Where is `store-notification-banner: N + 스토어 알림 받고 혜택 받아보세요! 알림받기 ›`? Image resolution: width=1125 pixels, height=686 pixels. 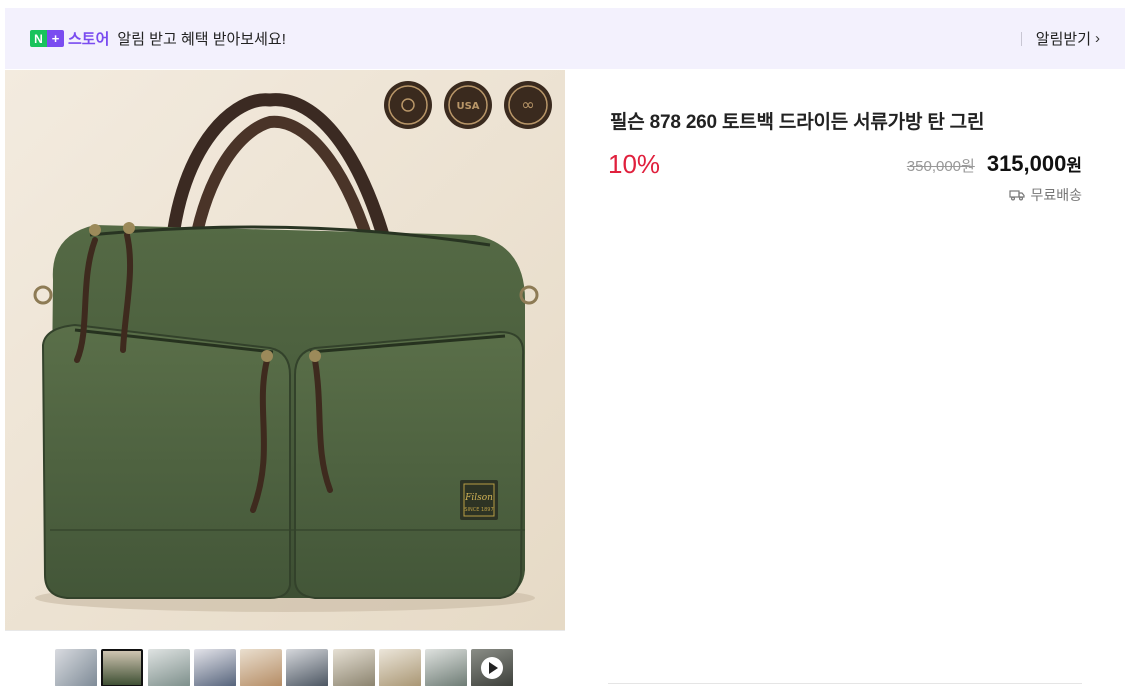
store-notification-banner: N + 스토어 알림 받고 혜택 받아보세요! 알림받기 › is located at coordinates (565, 38).